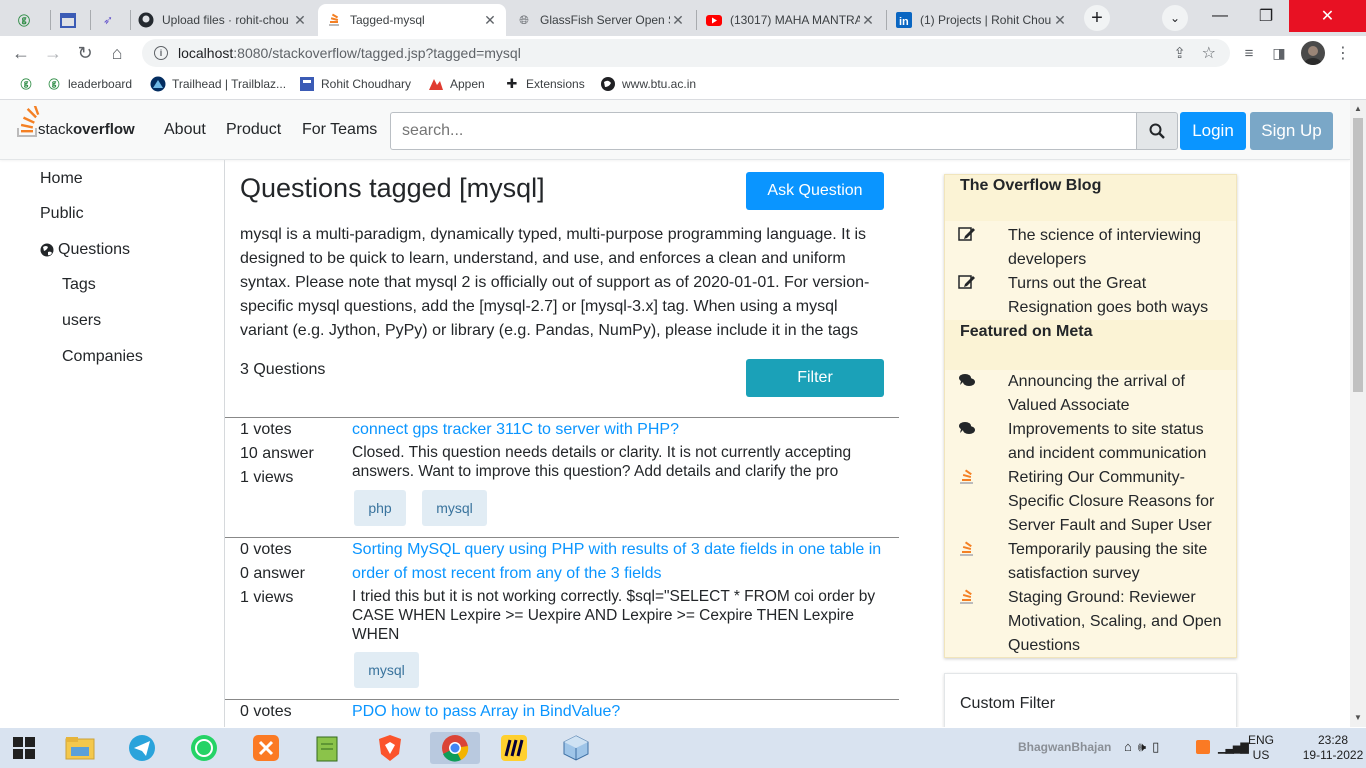 This screenshot has width=1366, height=768. Describe the element at coordinates (1261, 748) in the screenshot. I see `language-indicator: ENG US` at that location.